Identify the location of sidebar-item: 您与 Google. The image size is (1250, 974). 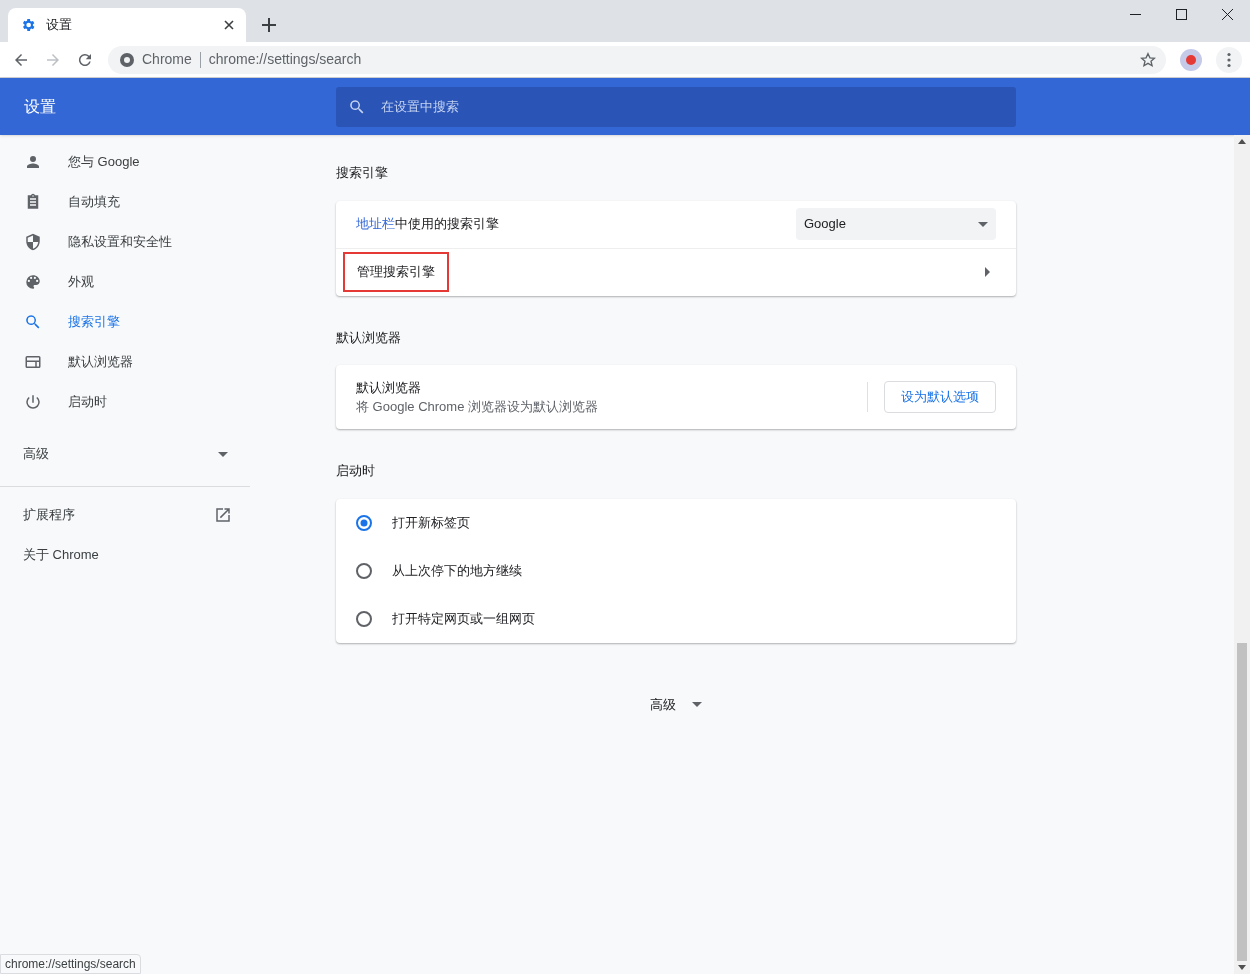
(125, 162).